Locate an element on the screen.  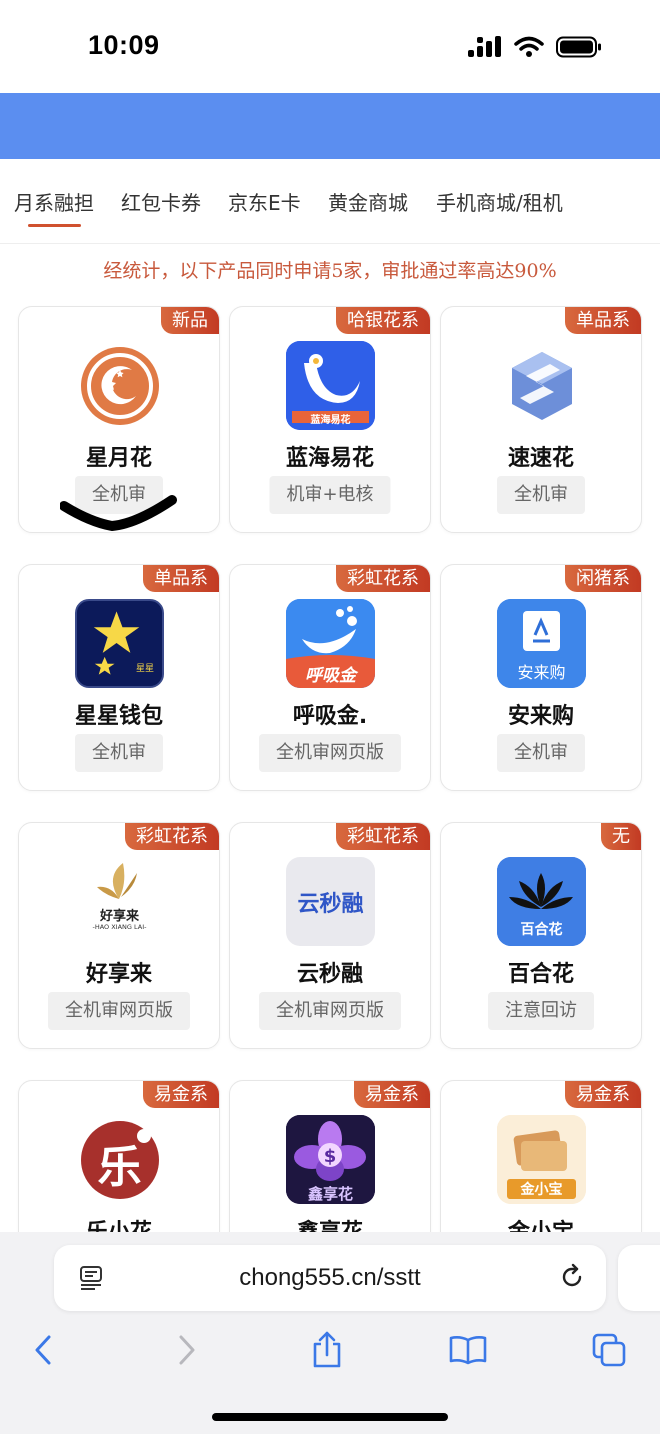
product-name: 乐小花 is located at coordinates (119, 1223).